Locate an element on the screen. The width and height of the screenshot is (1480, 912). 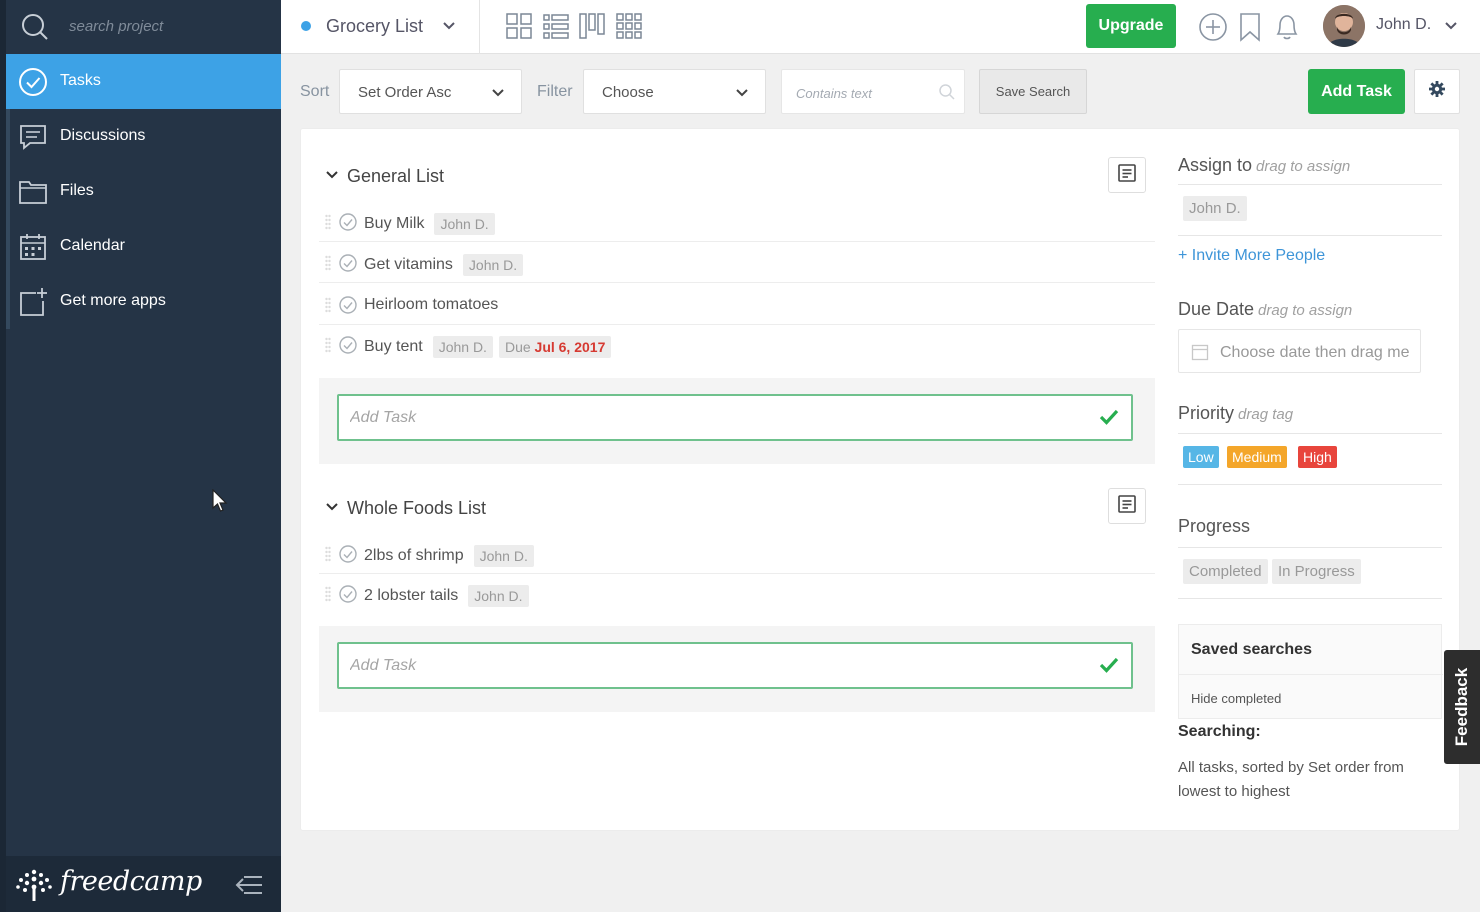
due-title: Due Date is located at coordinates (1216, 309).